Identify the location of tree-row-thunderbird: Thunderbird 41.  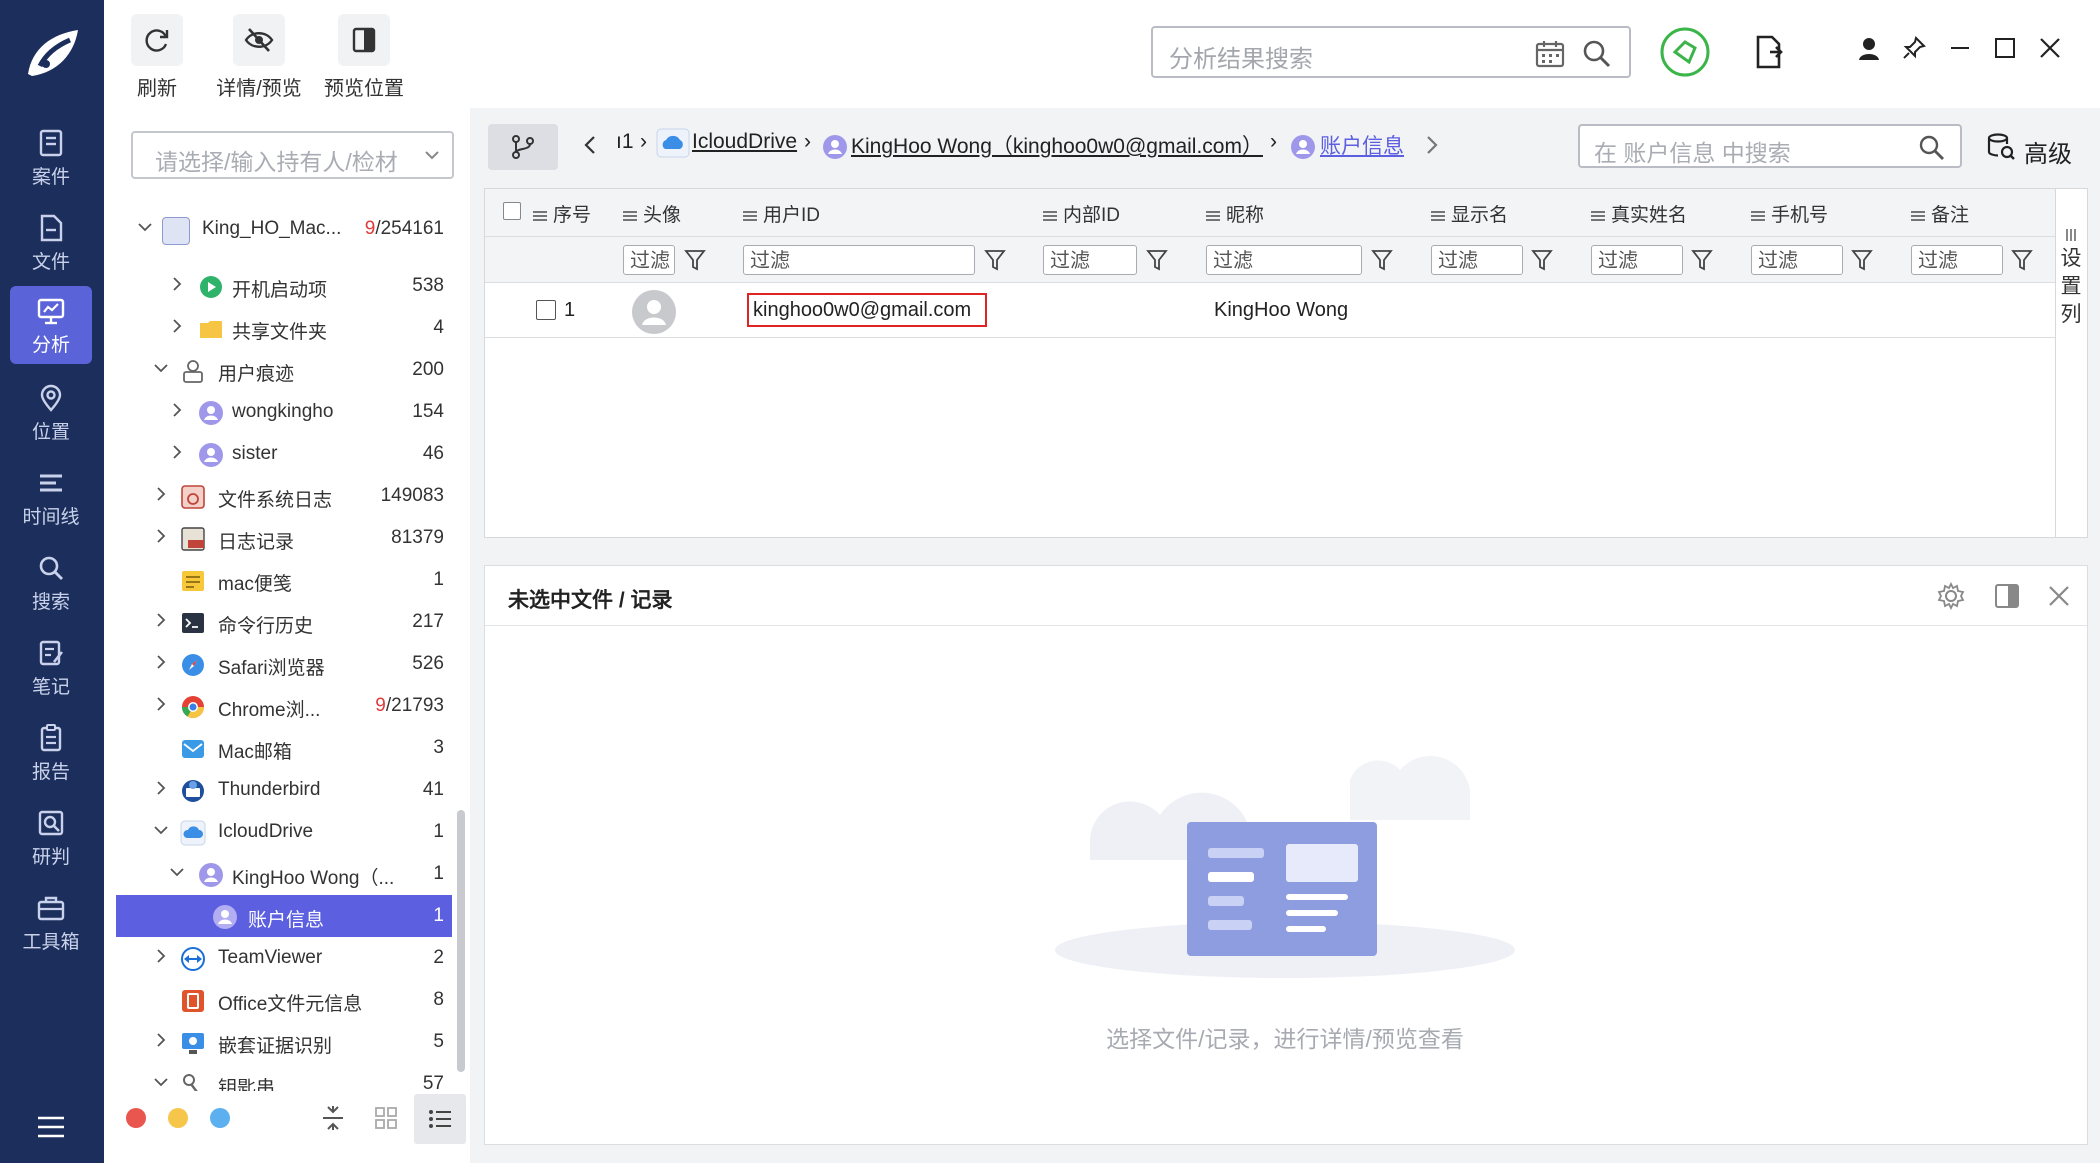
(284, 790).